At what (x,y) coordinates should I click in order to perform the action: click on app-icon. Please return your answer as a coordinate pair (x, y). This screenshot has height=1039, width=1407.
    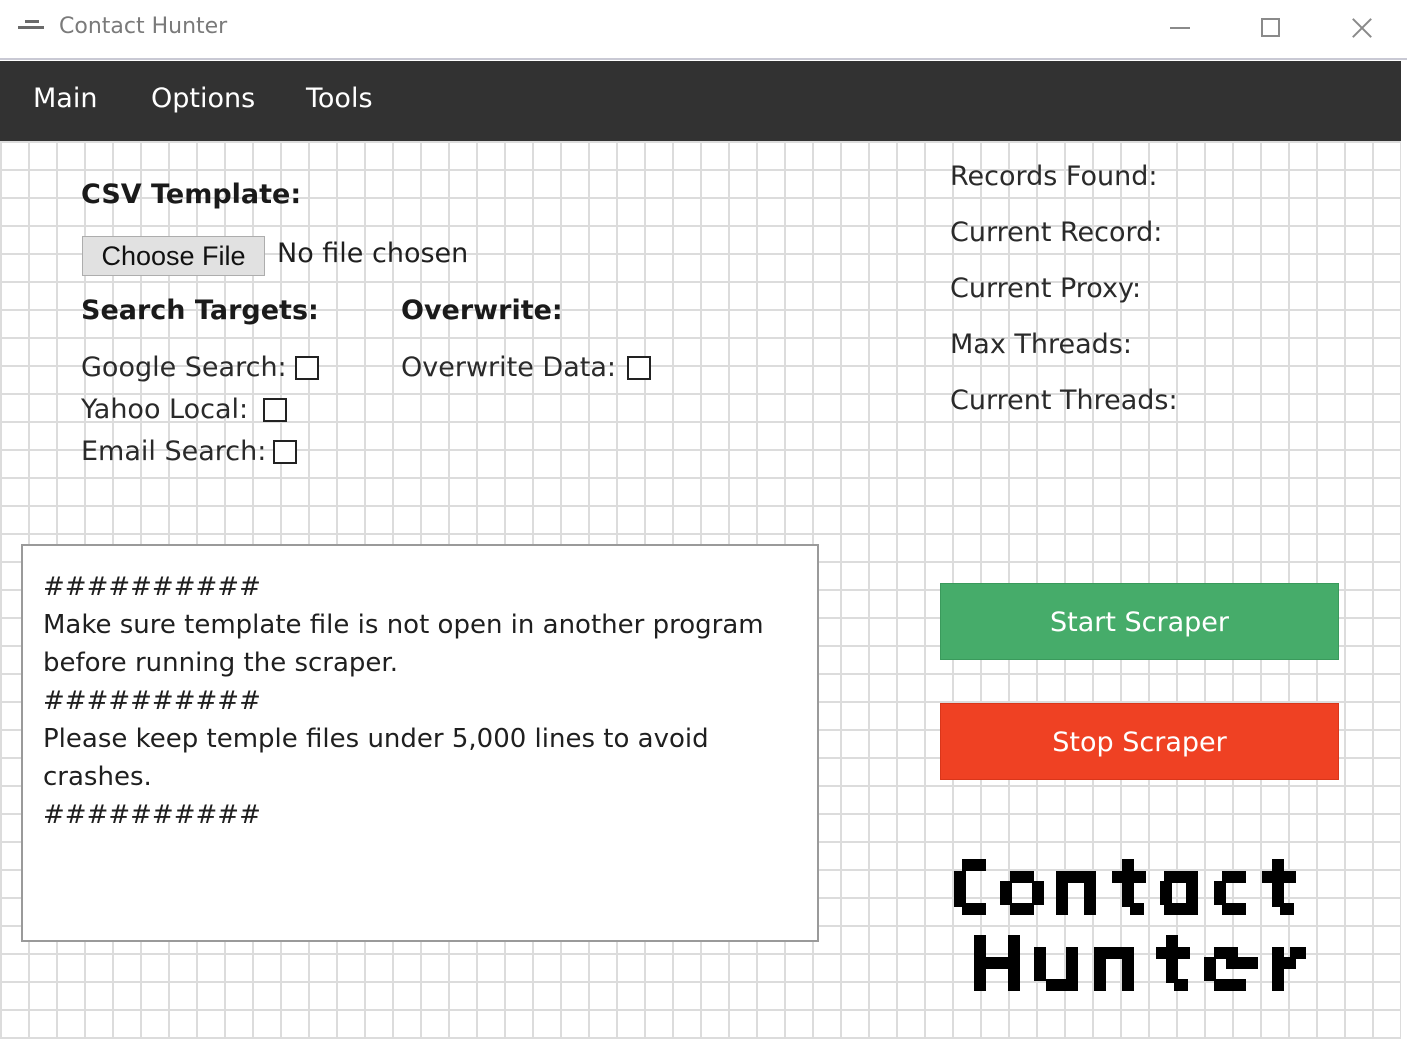
    Looking at the image, I should click on (32, 27).